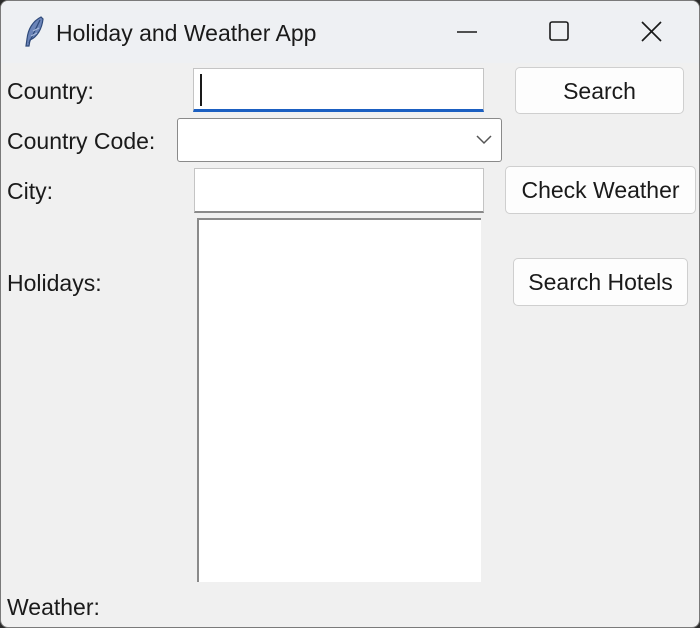 Image resolution: width=700 pixels, height=628 pixels. What do you see at coordinates (559, 32) in the screenshot?
I see `maximize-button` at bounding box center [559, 32].